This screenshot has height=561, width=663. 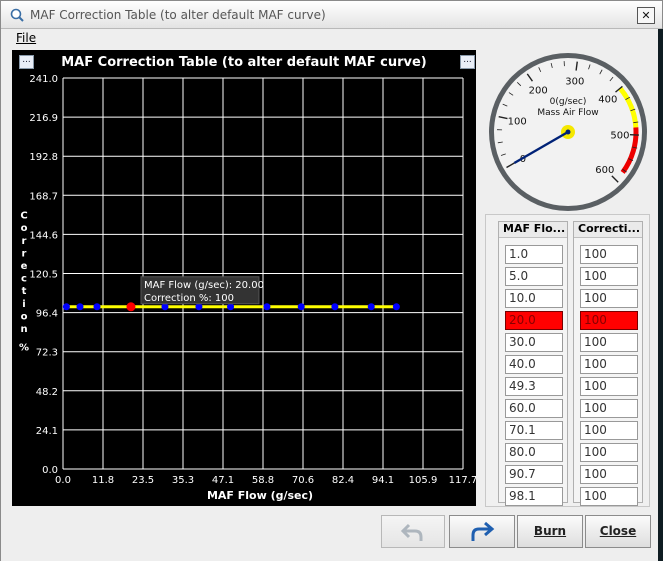 I want to click on close-button: Close, so click(x=618, y=531).